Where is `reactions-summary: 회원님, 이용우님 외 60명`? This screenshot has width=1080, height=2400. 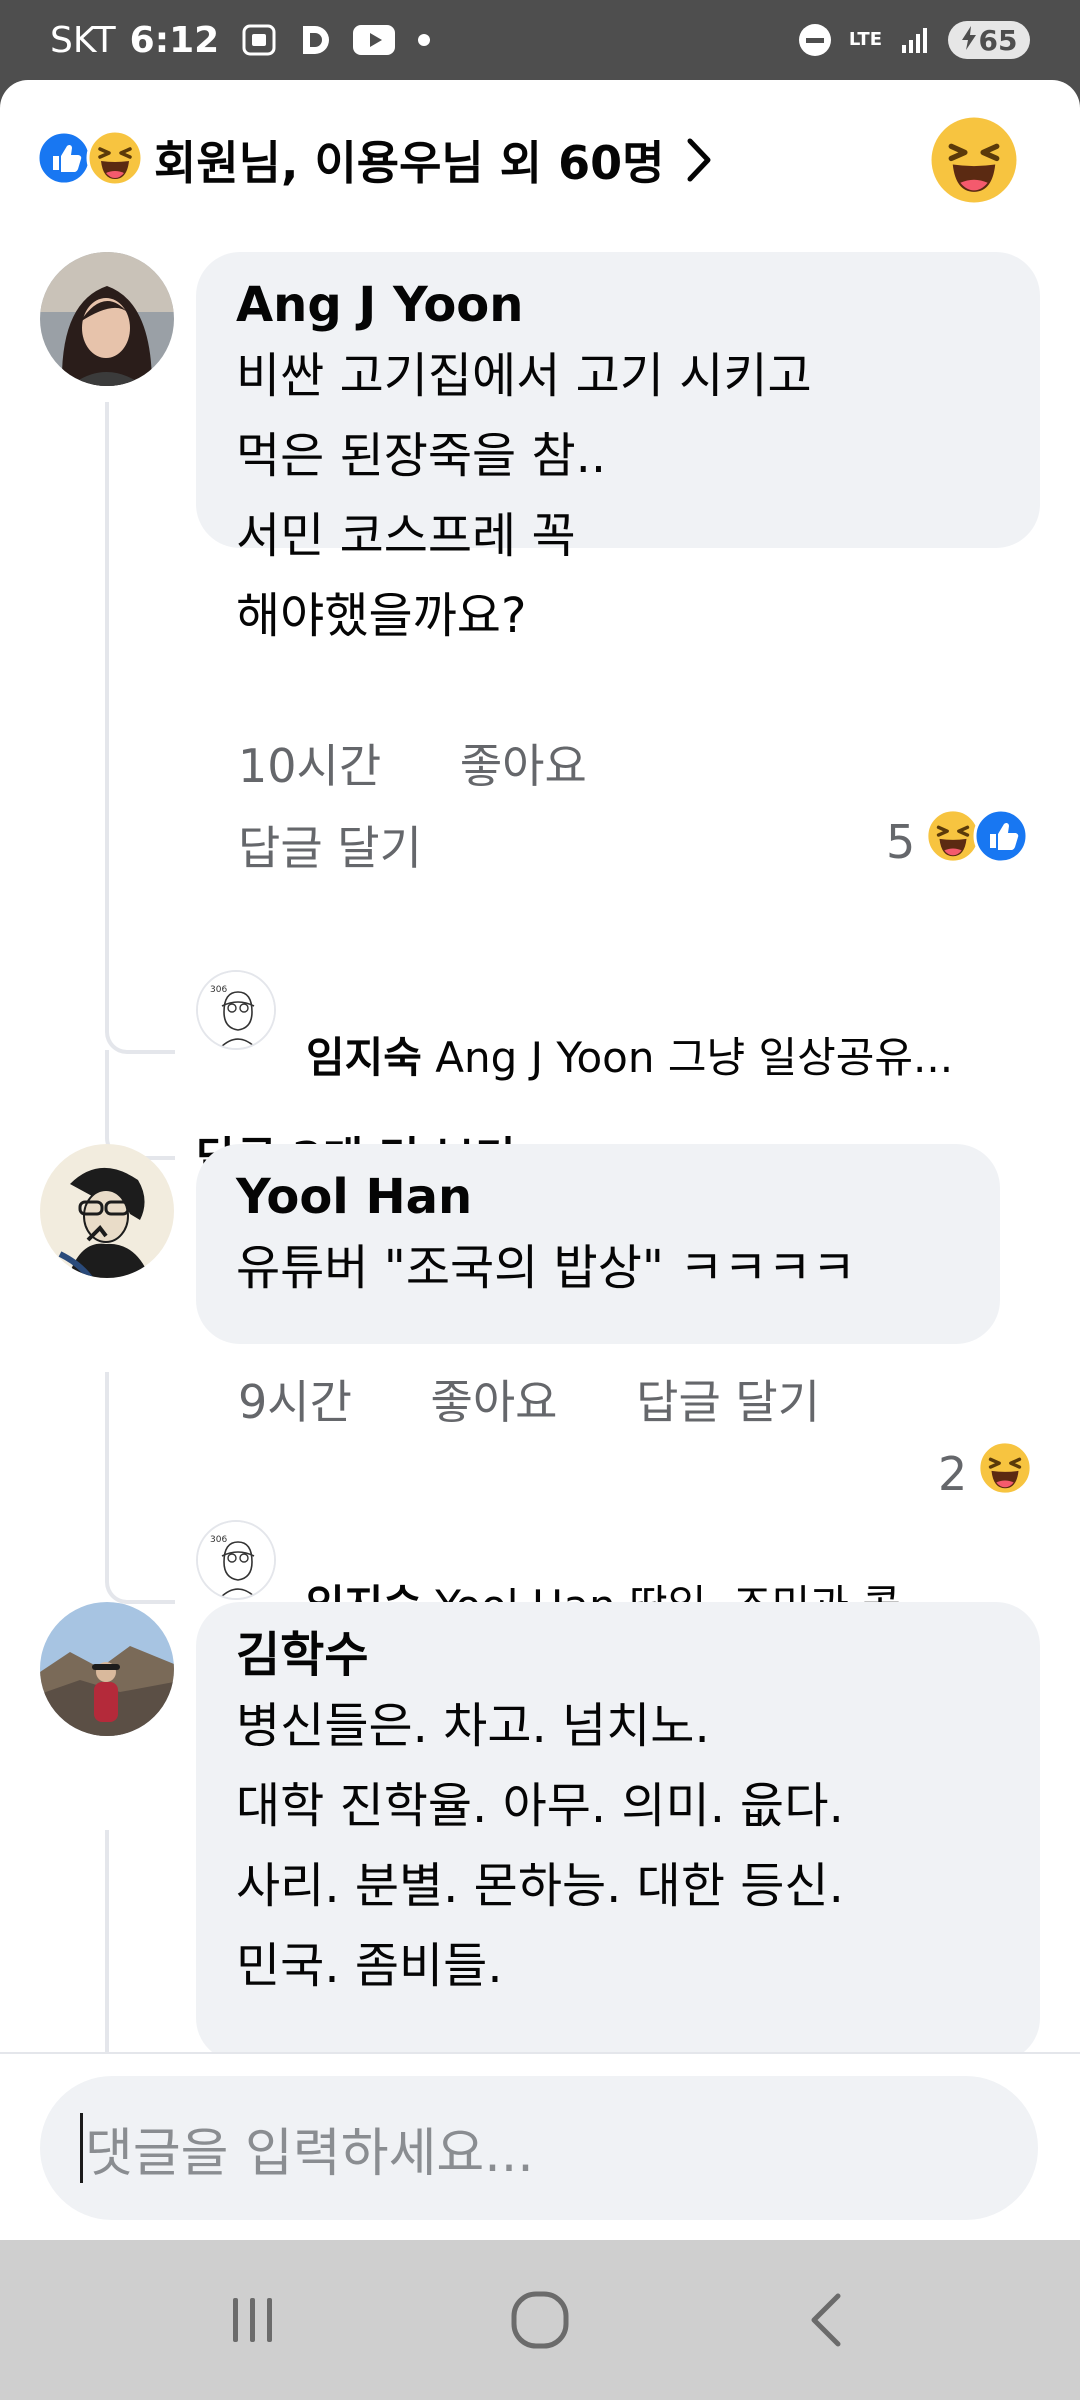 reactions-summary: 회원님, 이용우님 외 60명 is located at coordinates (540, 160).